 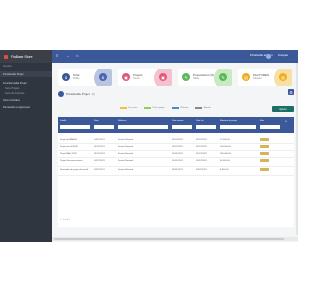 What do you see at coordinates (66, 77) in the screenshot?
I see `dollar-icon: $` at bounding box center [66, 77].